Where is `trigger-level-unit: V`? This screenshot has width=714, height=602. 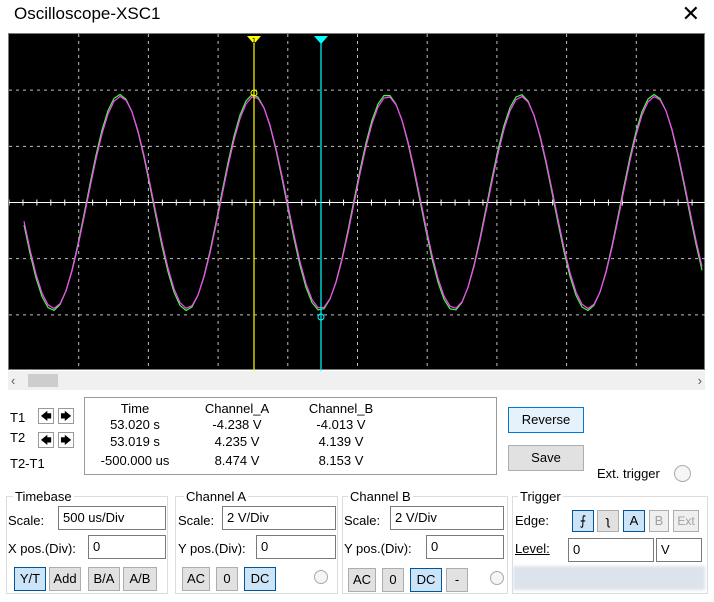 trigger-level-unit: V is located at coordinates (679, 550).